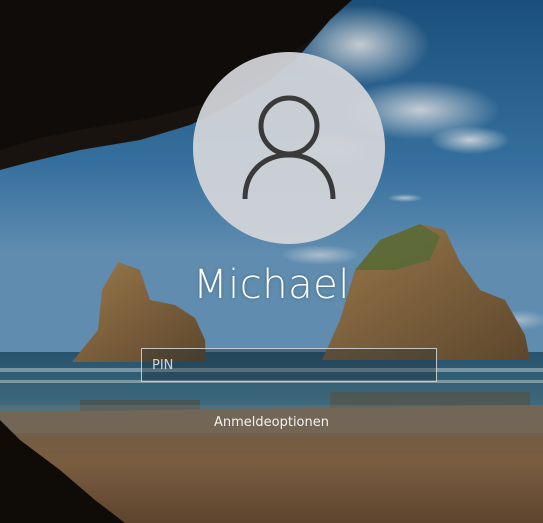 Image resolution: width=543 pixels, height=523 pixels. Describe the element at coordinates (271, 285) in the screenshot. I see `user-name: Michael` at that location.